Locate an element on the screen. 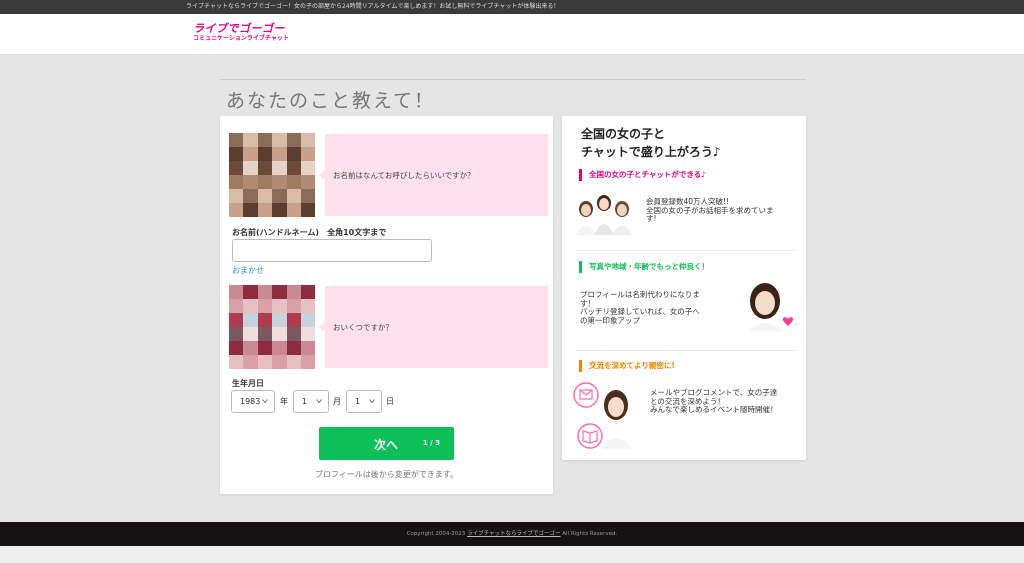 The width and height of the screenshot is (1024, 563). section-1-line-3: す! is located at coordinates (651, 218).